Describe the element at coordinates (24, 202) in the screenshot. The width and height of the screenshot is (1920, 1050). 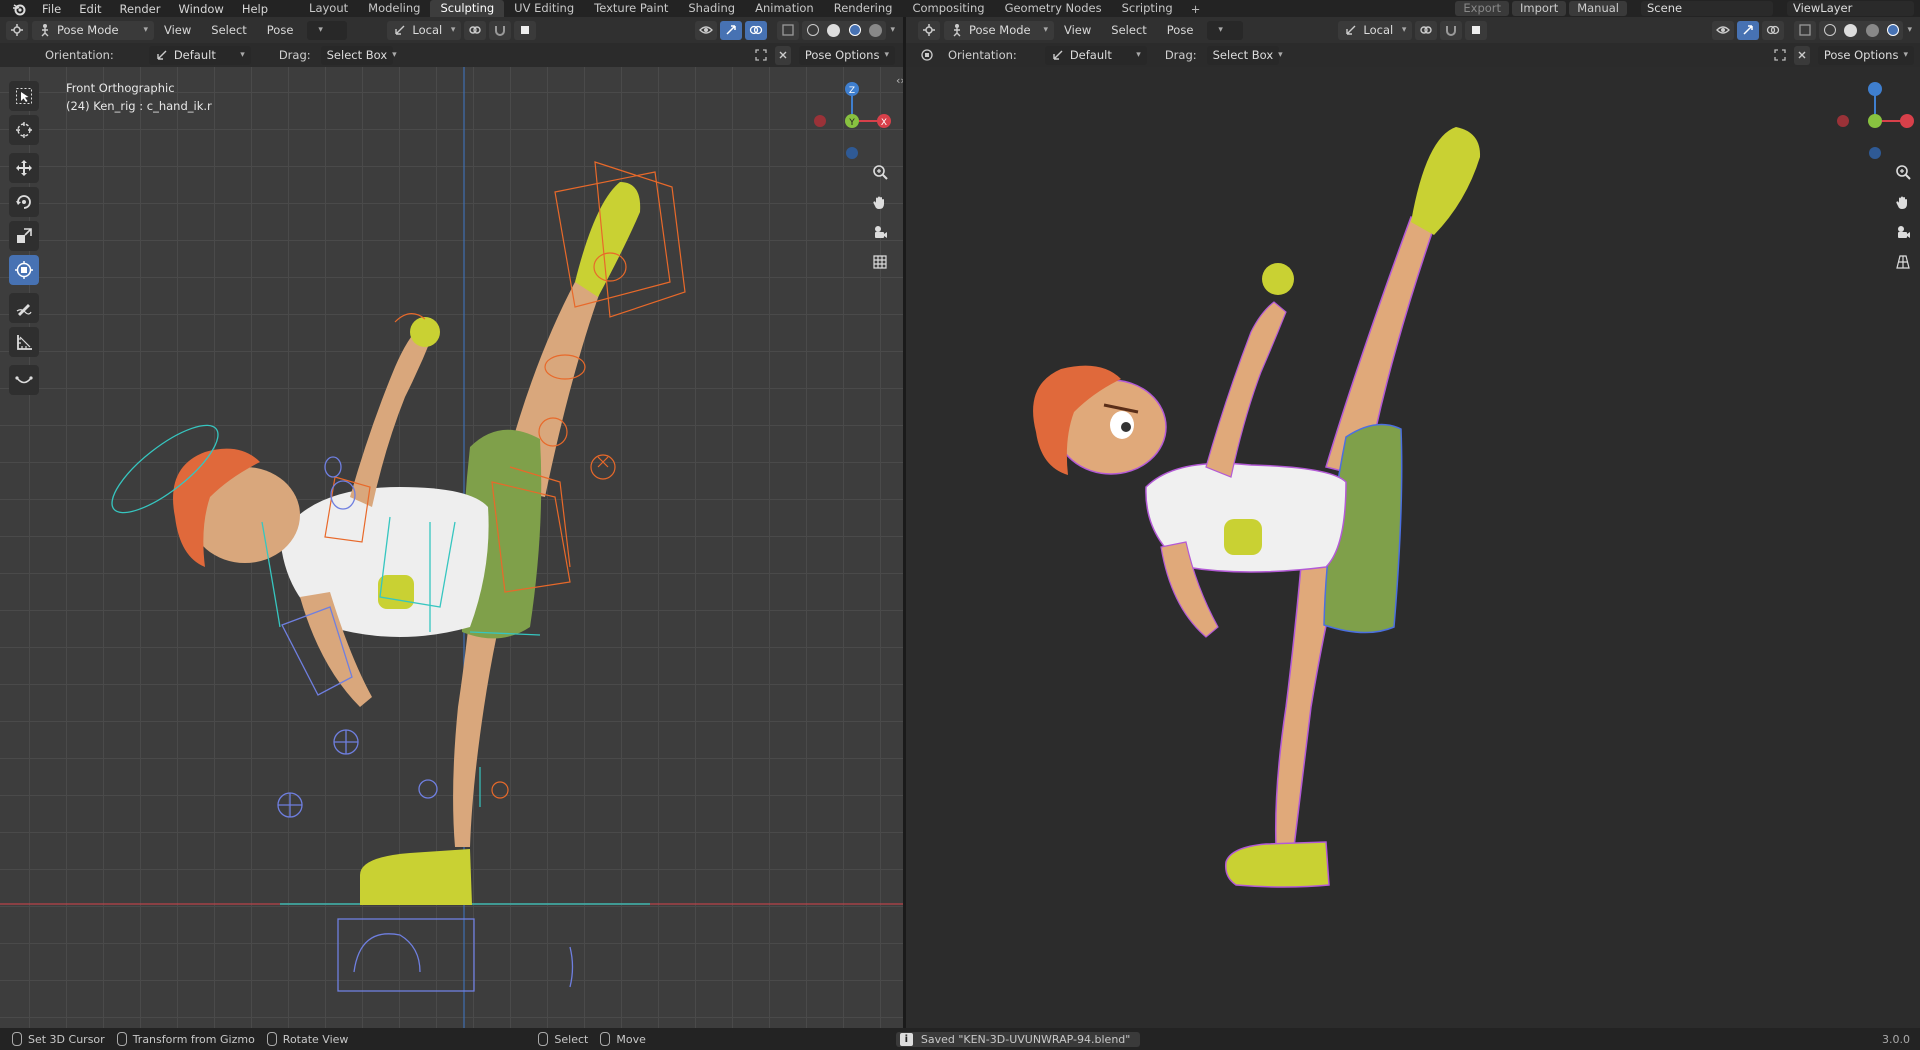
I see `tool-rotate` at that location.